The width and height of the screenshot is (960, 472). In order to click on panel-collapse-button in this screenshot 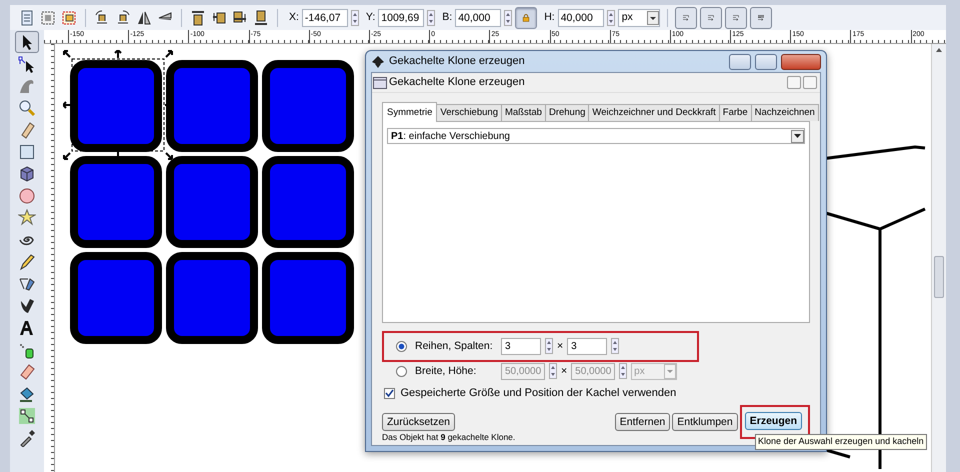, I will do `click(794, 82)`.